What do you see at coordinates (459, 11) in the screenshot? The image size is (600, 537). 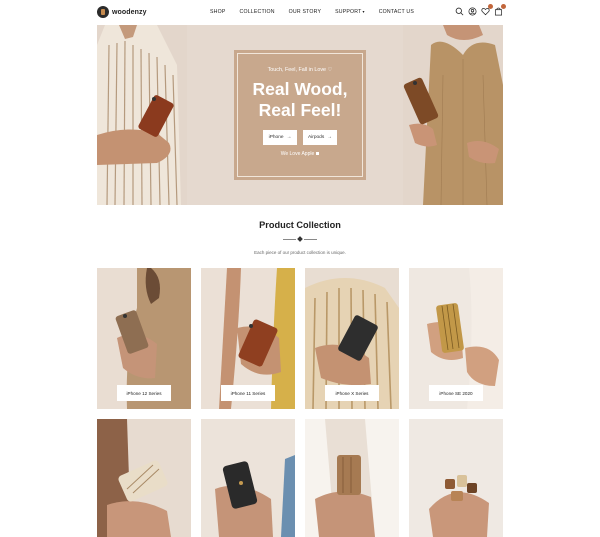 I see `search-icon` at bounding box center [459, 11].